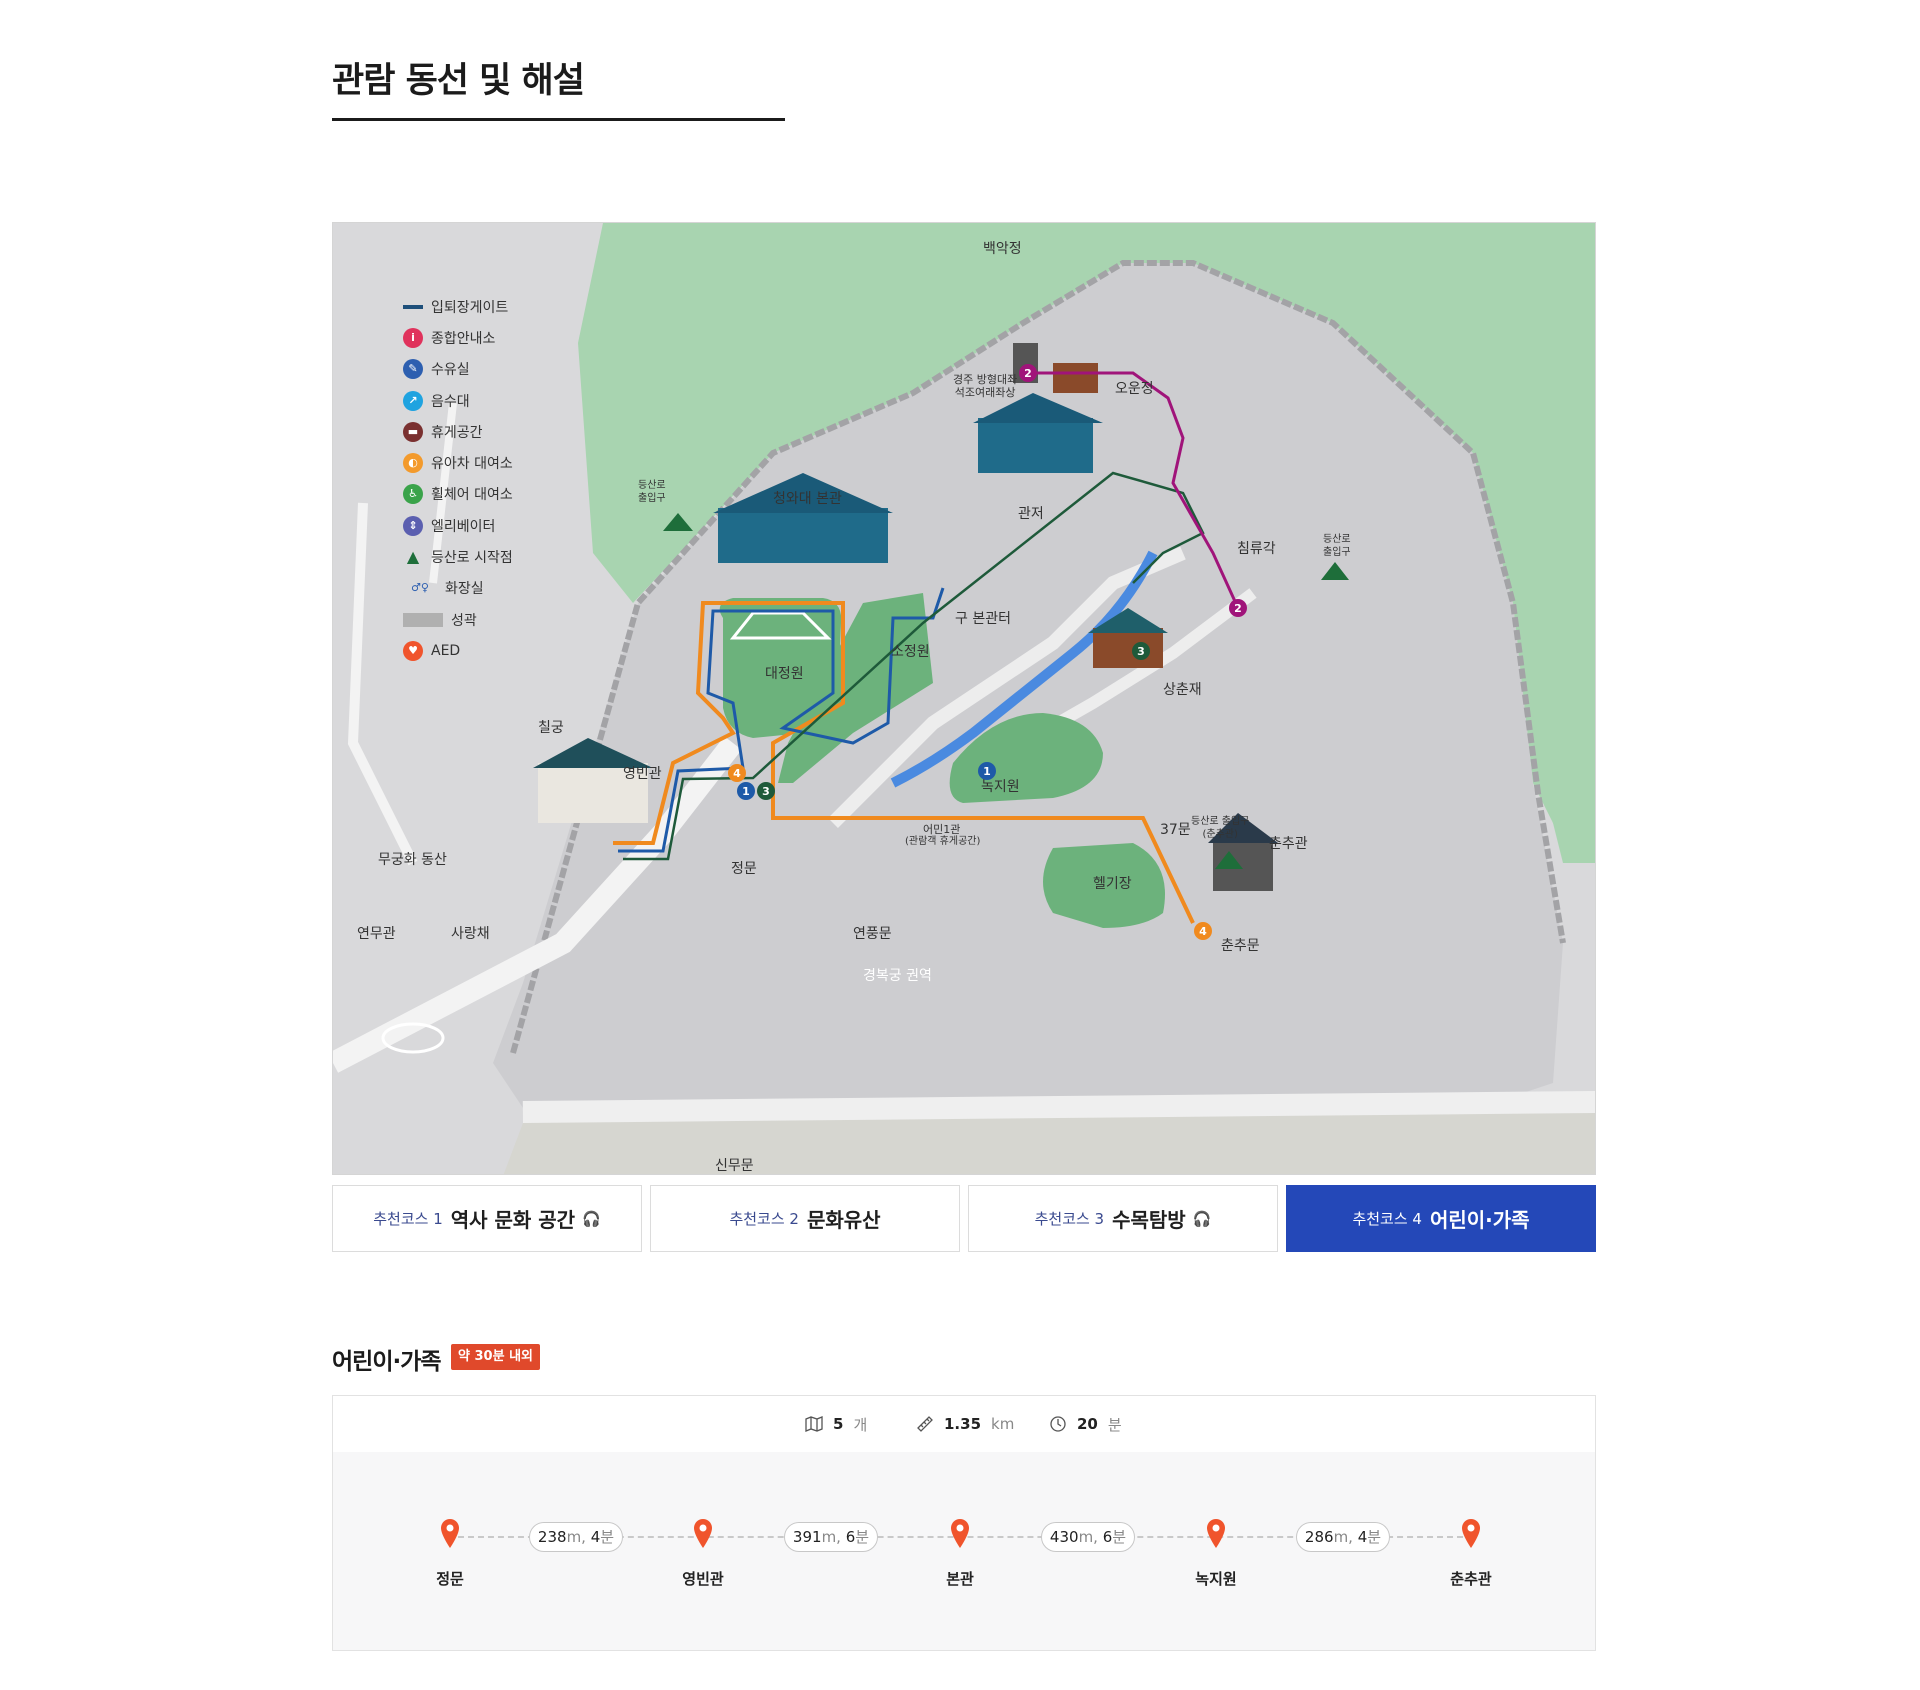  I want to click on label-trail-bottom: 등산로 출입구 (춘추관), so click(1220, 828).